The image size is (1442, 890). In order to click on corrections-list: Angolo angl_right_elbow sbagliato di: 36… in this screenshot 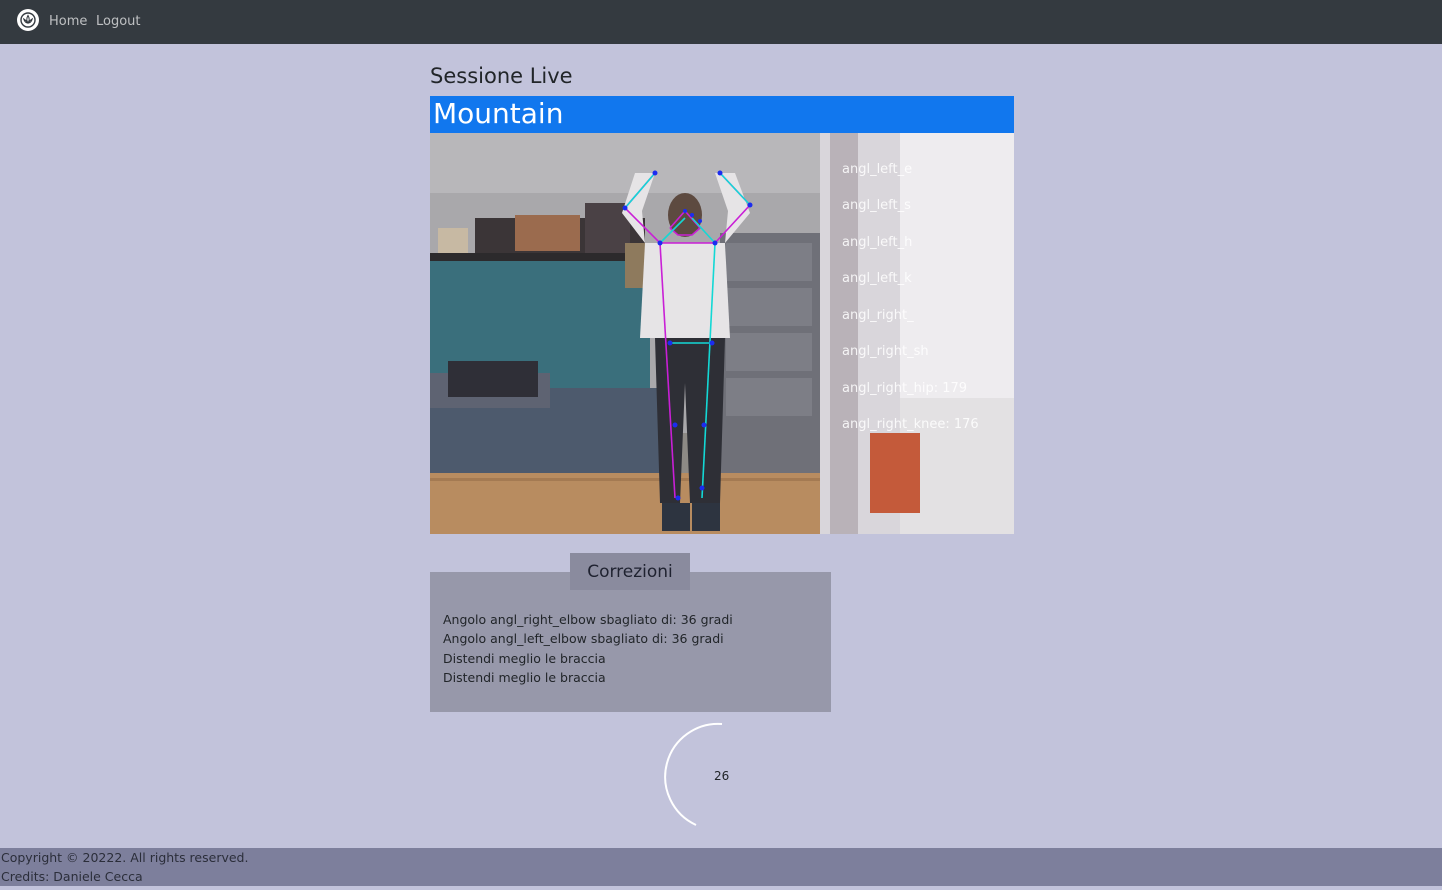, I will do `click(588, 649)`.